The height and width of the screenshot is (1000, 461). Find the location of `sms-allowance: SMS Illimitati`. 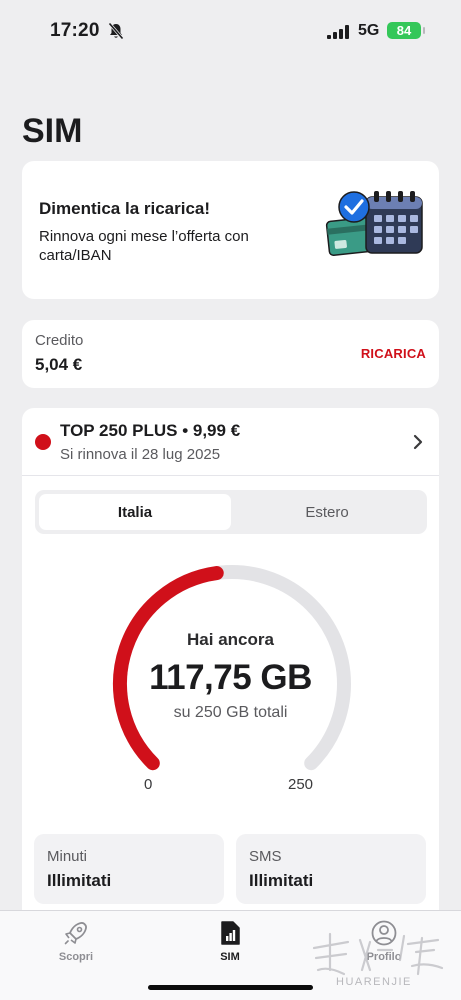

sms-allowance: SMS Illimitati is located at coordinates (331, 869).